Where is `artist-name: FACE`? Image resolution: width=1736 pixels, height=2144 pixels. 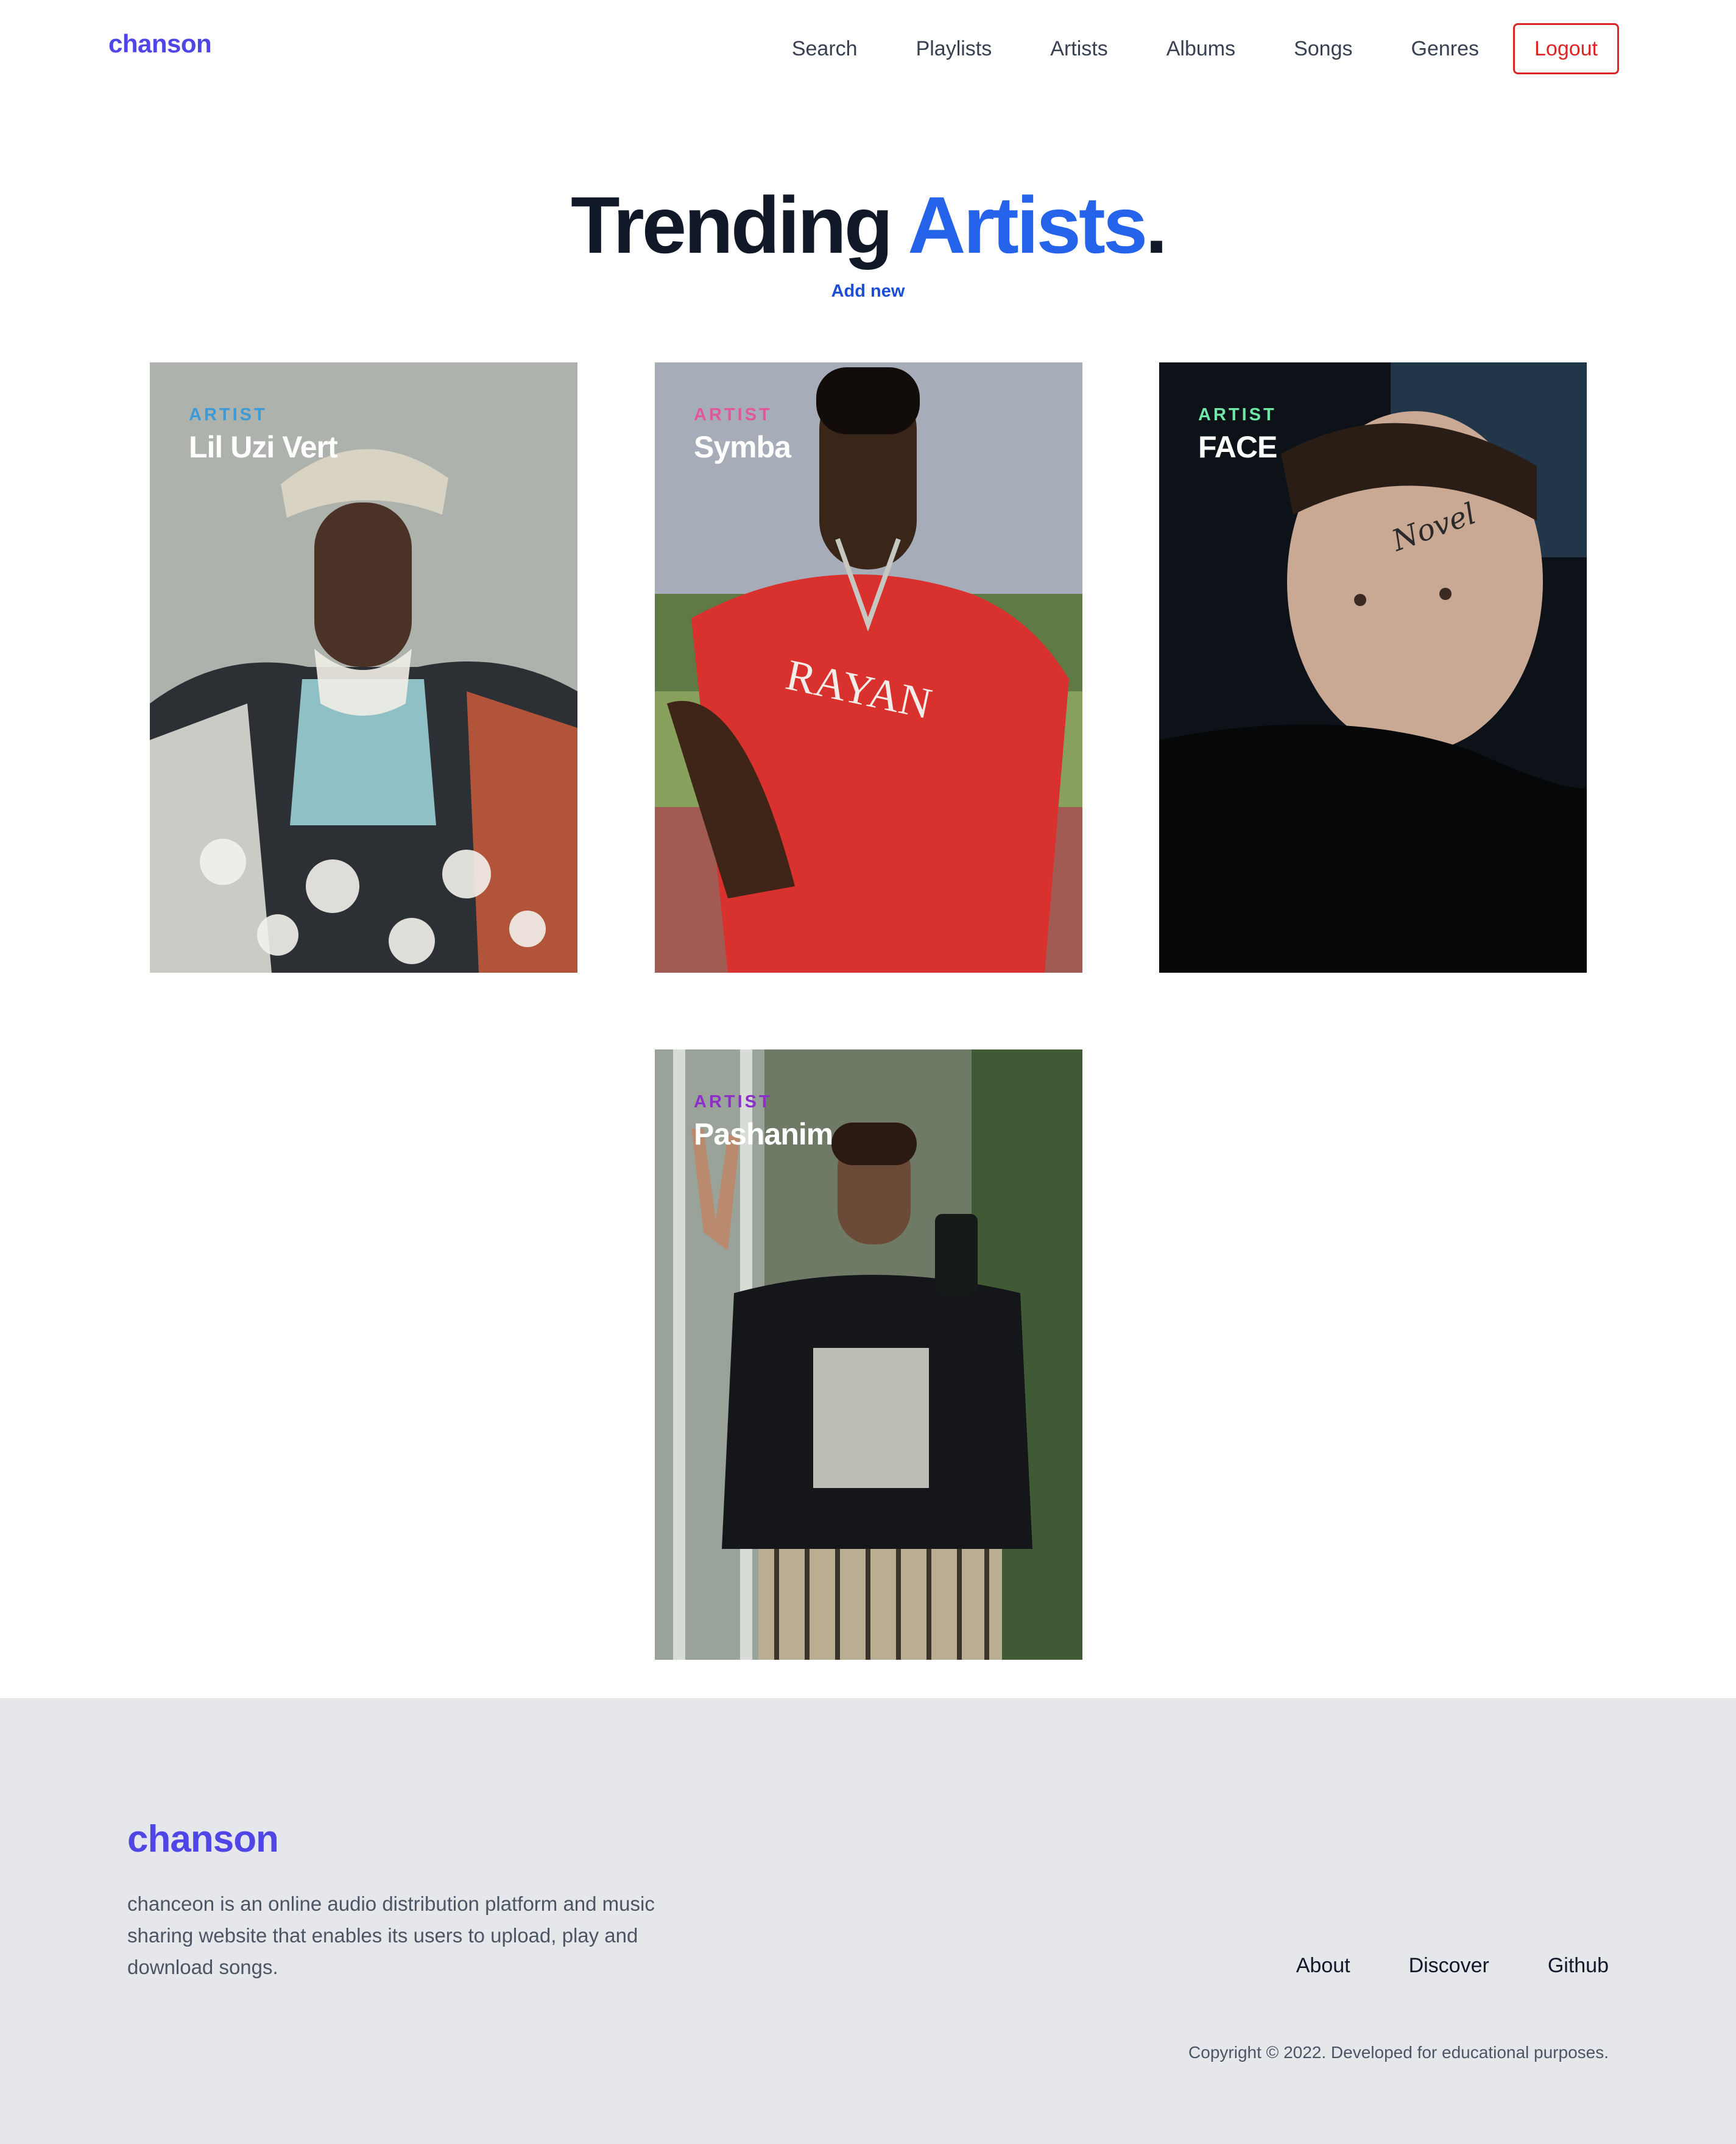
artist-name: FACE is located at coordinates (1237, 447).